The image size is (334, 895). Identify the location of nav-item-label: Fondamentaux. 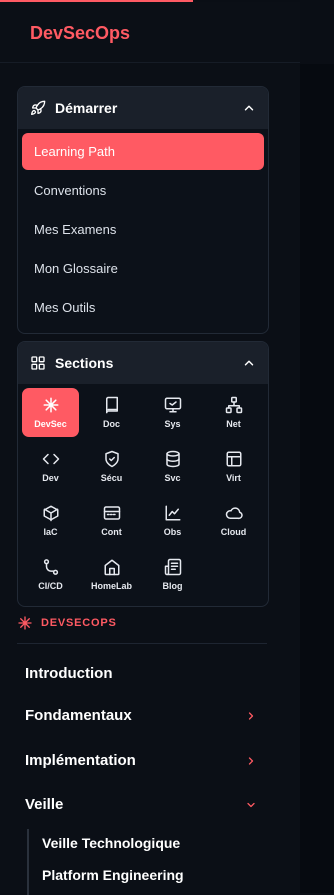
(78, 715).